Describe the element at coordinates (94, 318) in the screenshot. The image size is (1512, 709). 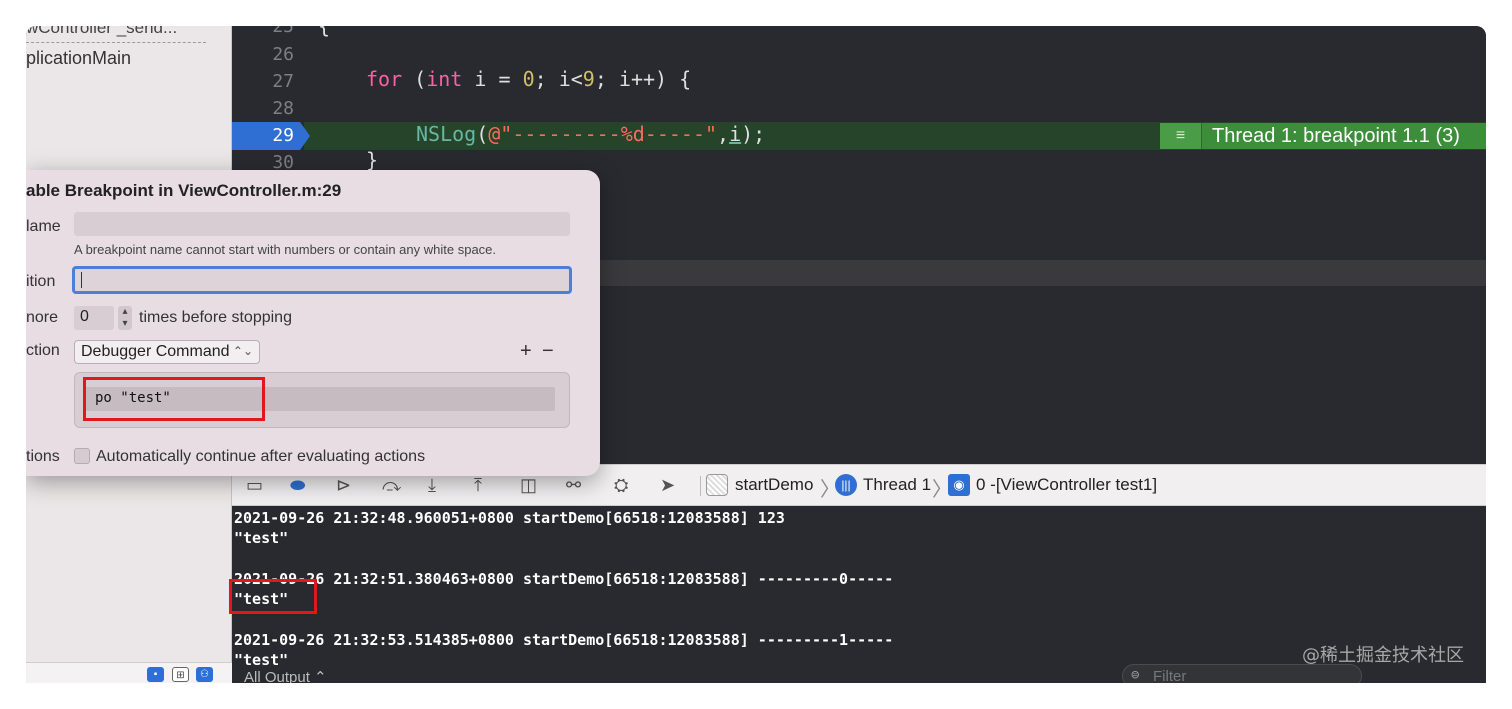
I see `ignore-count-input: 0` at that location.